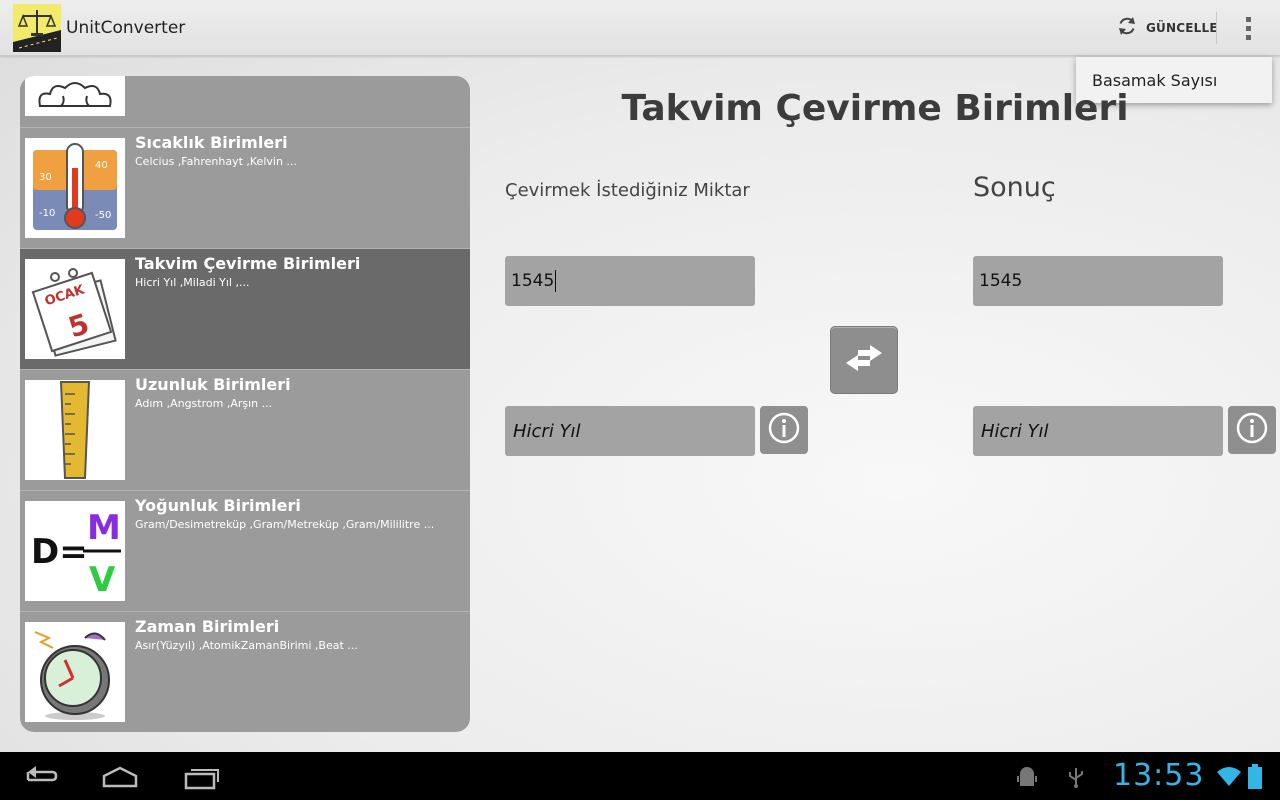 Image resolution: width=1280 pixels, height=800 pixels. I want to click on svg-text: 40, so click(101, 165).